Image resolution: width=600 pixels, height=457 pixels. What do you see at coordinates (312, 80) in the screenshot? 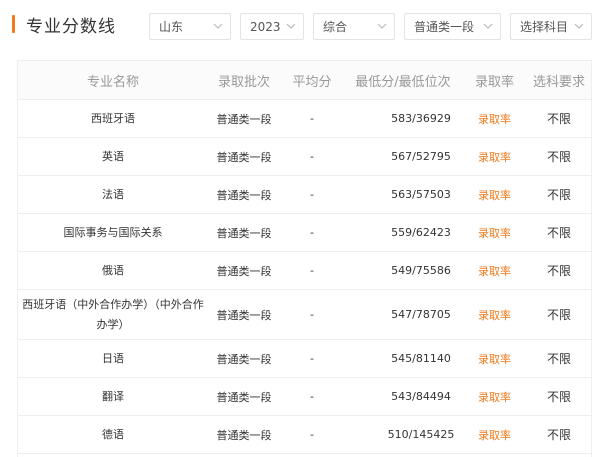
I see `column-header-average: 平均分` at bounding box center [312, 80].